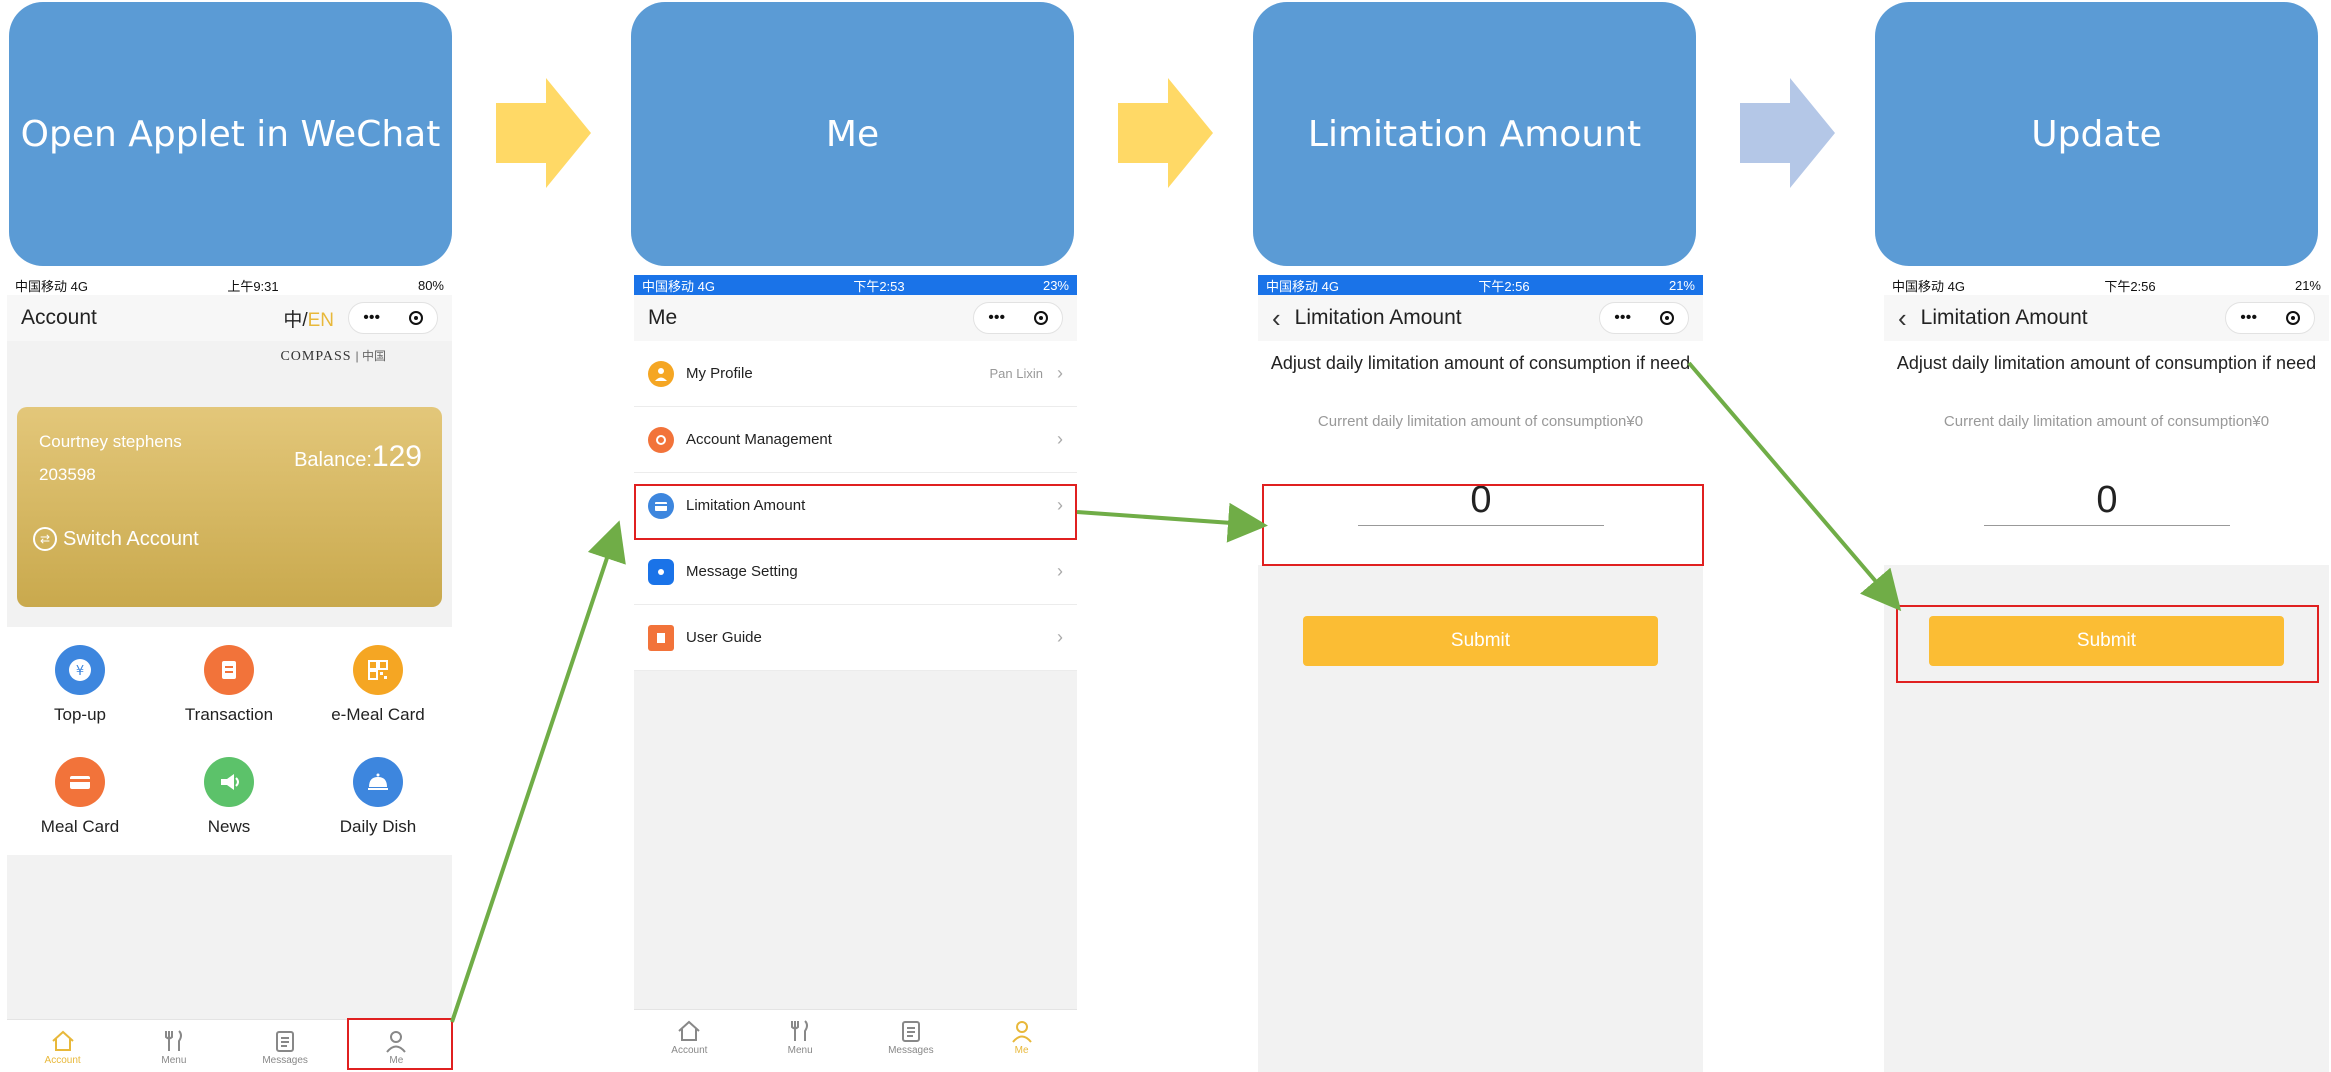  Describe the element at coordinates (689, 1050) in the screenshot. I see `tab-label: Account` at that location.